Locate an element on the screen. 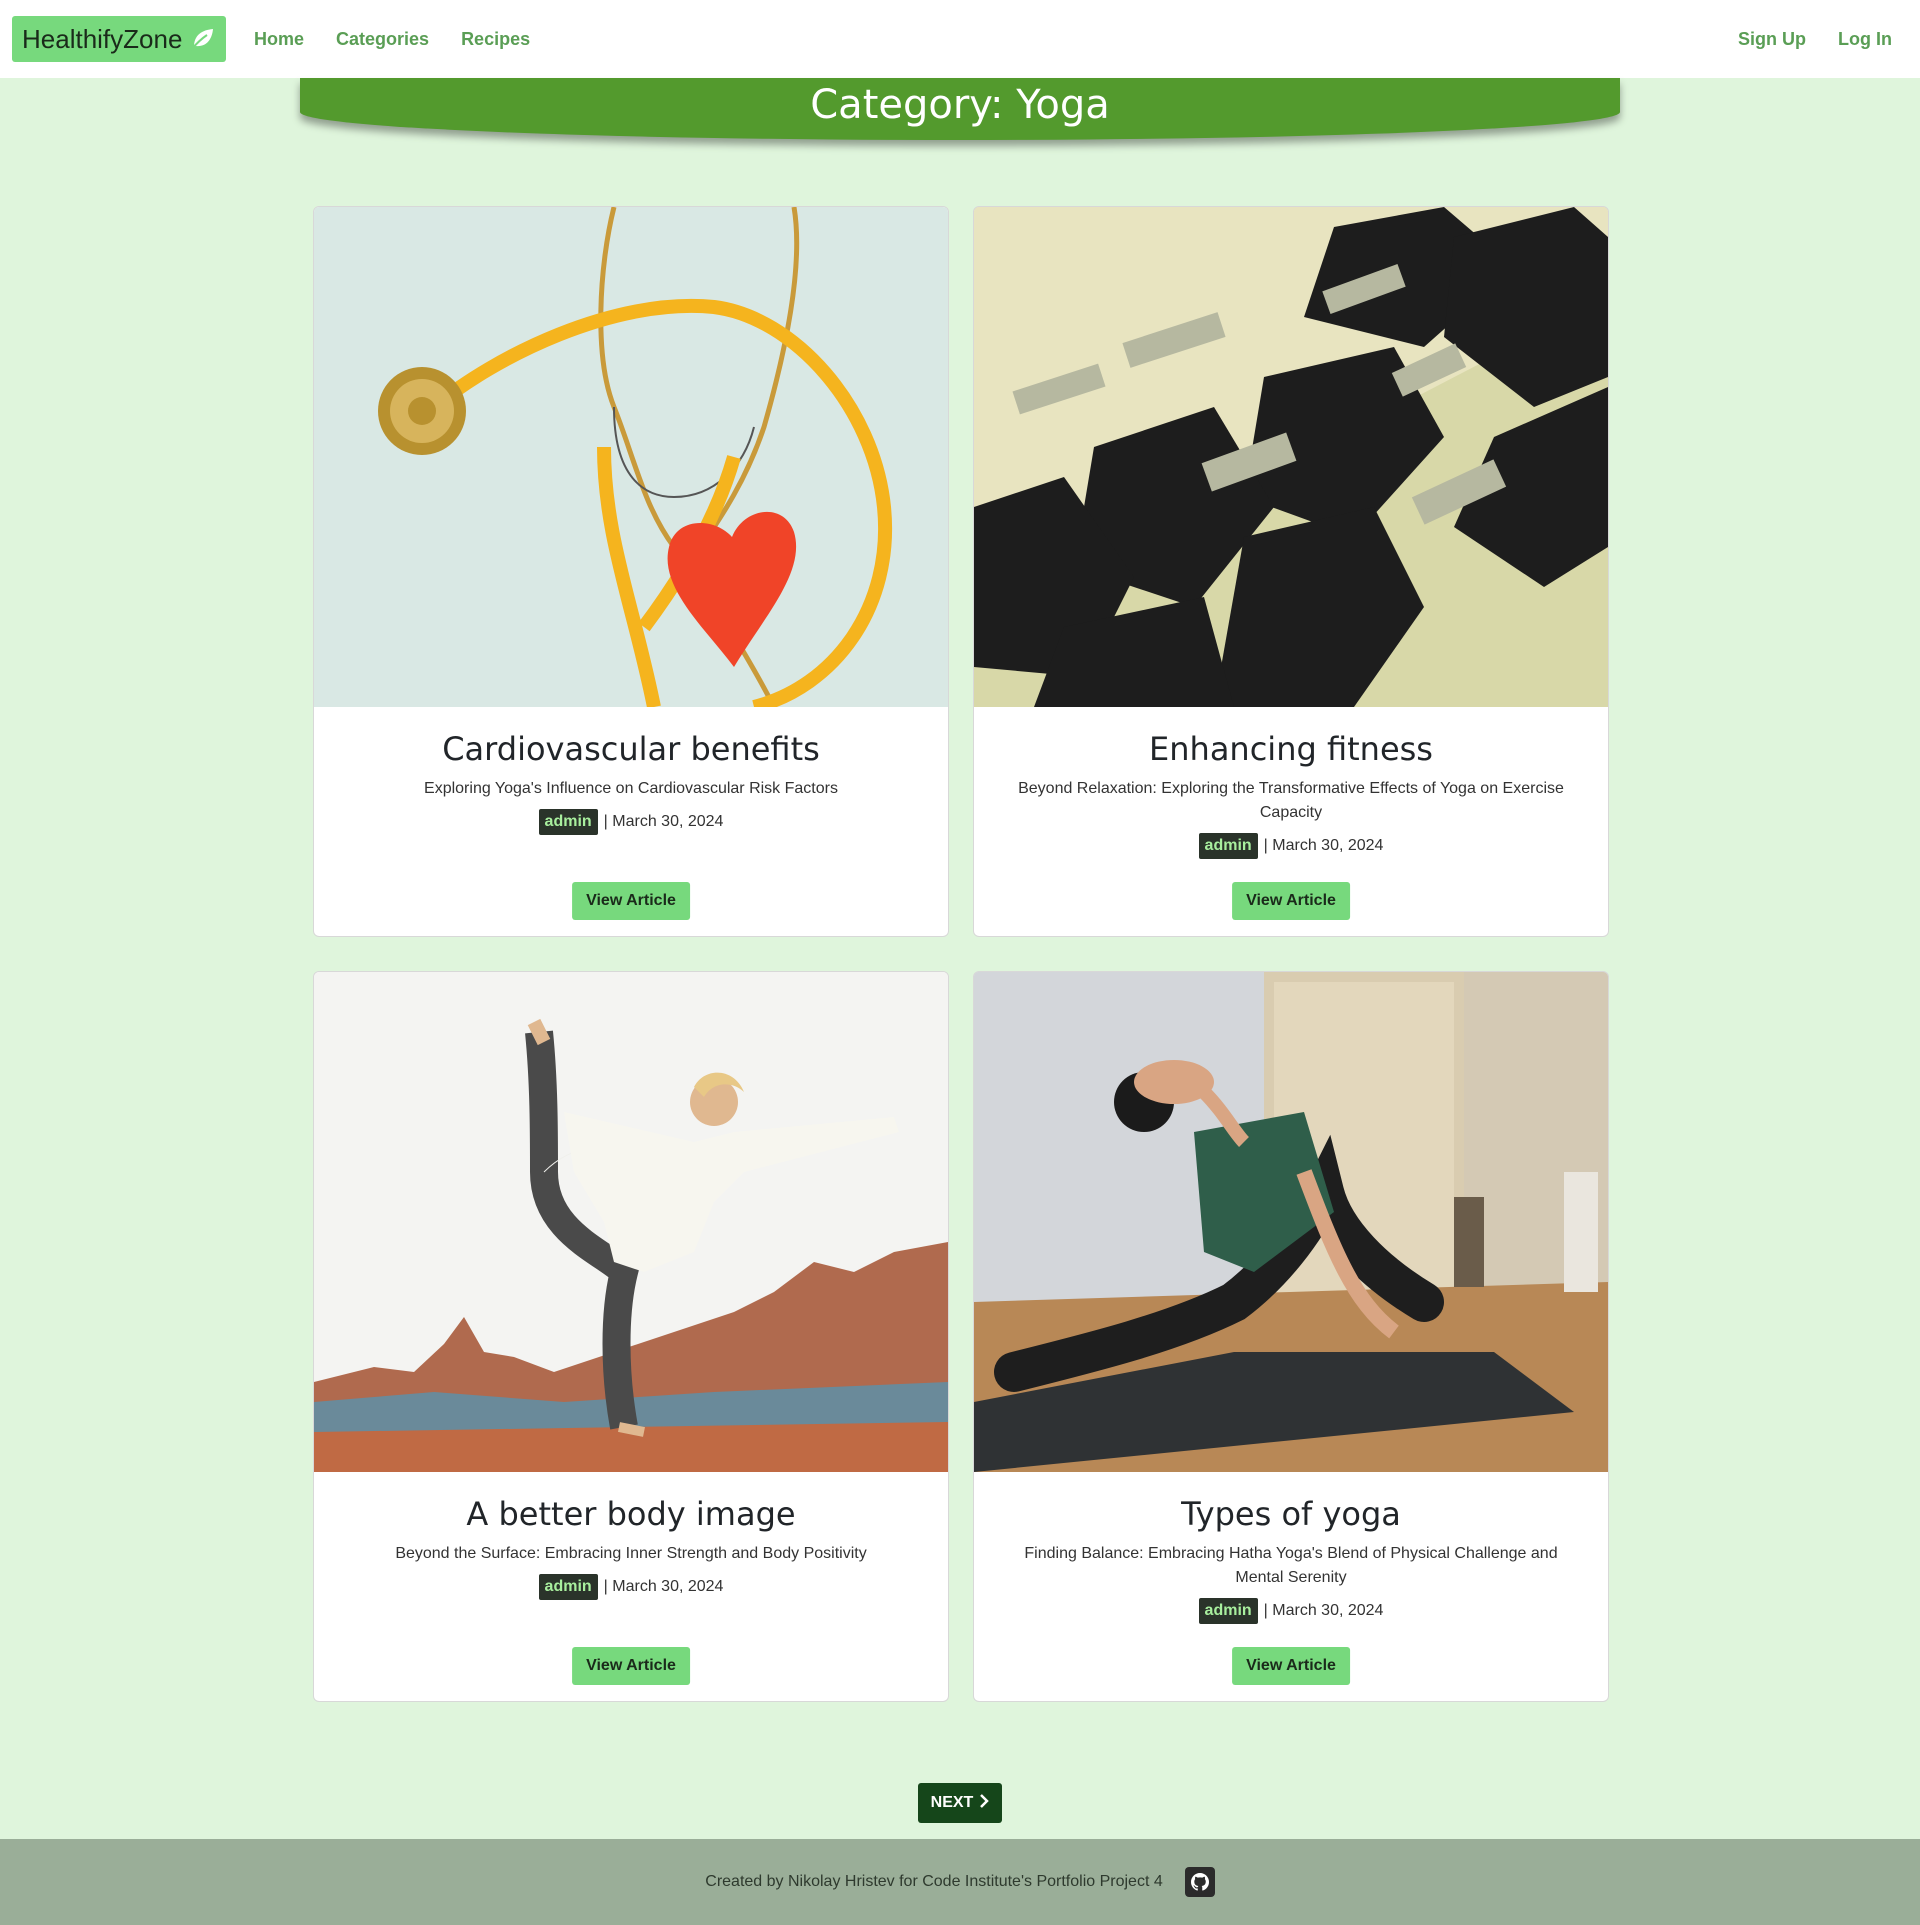  github-icon is located at coordinates (1199, 1882).